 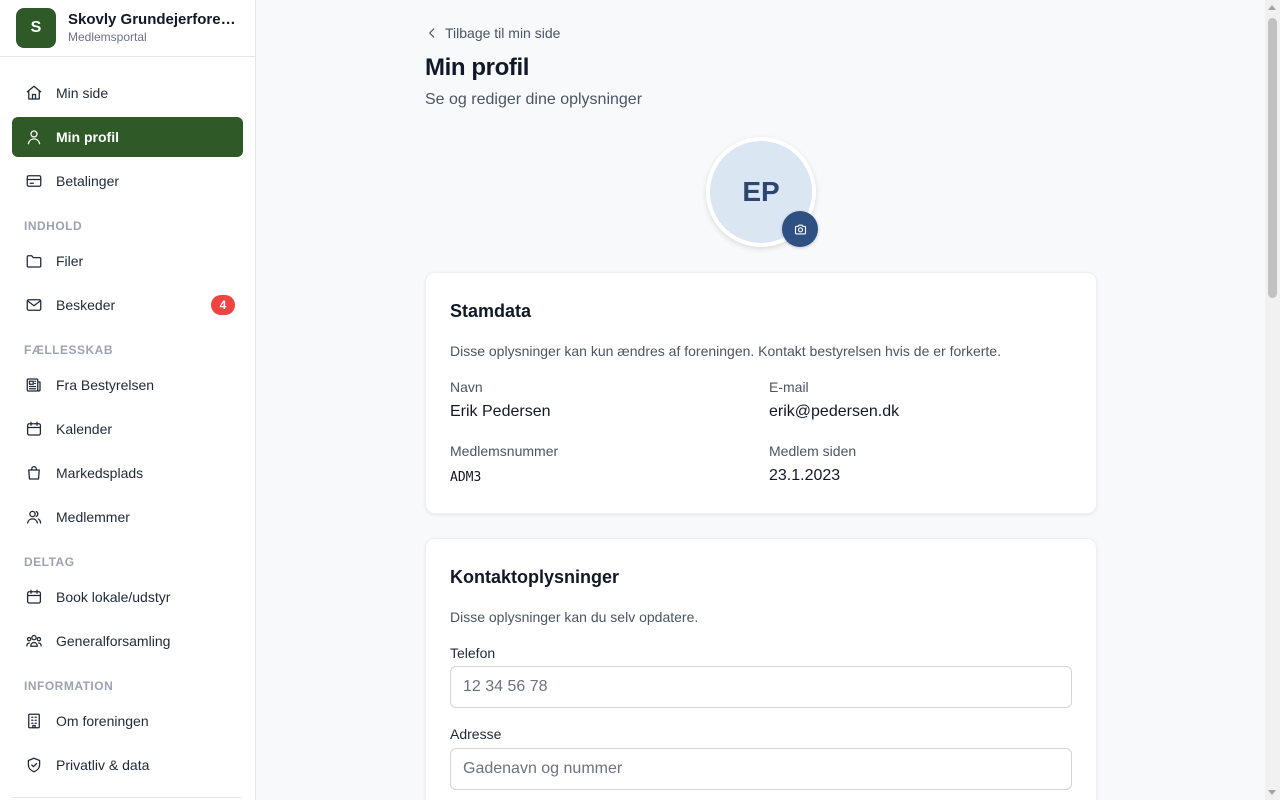 I want to click on email-value: erik@pedersen.dk, so click(x=834, y=411).